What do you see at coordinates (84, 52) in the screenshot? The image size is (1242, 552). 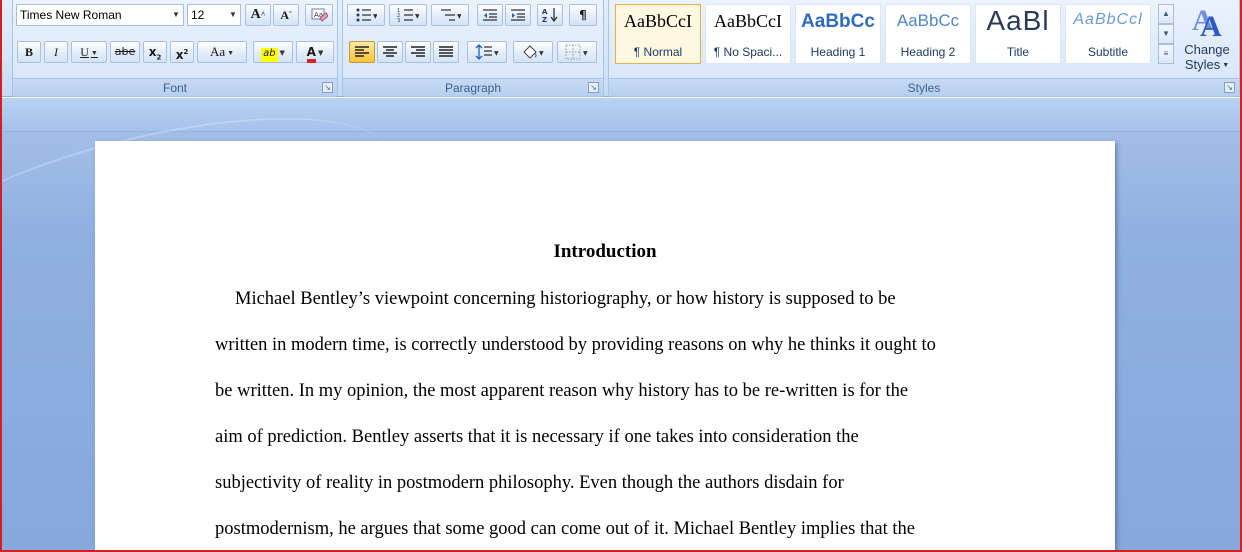 I see `underline-label: U` at bounding box center [84, 52].